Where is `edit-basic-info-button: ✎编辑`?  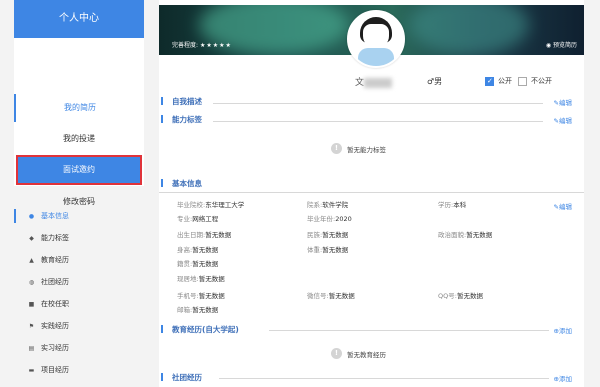 edit-basic-info-button: ✎编辑 is located at coordinates (563, 206).